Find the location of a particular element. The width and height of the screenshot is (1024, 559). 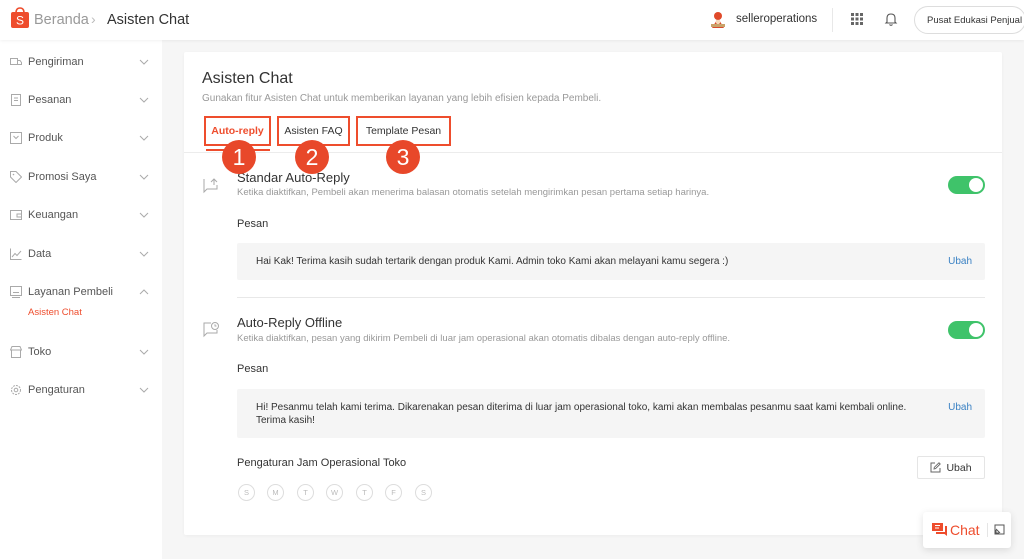

offline-auto-reply-toggle is located at coordinates (966, 330).